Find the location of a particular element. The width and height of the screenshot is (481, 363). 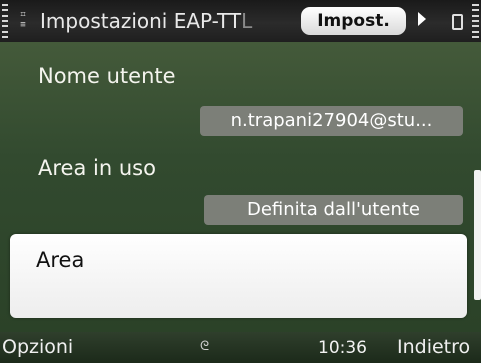

realm-in-use-label: Area in uso is located at coordinates (97, 168).